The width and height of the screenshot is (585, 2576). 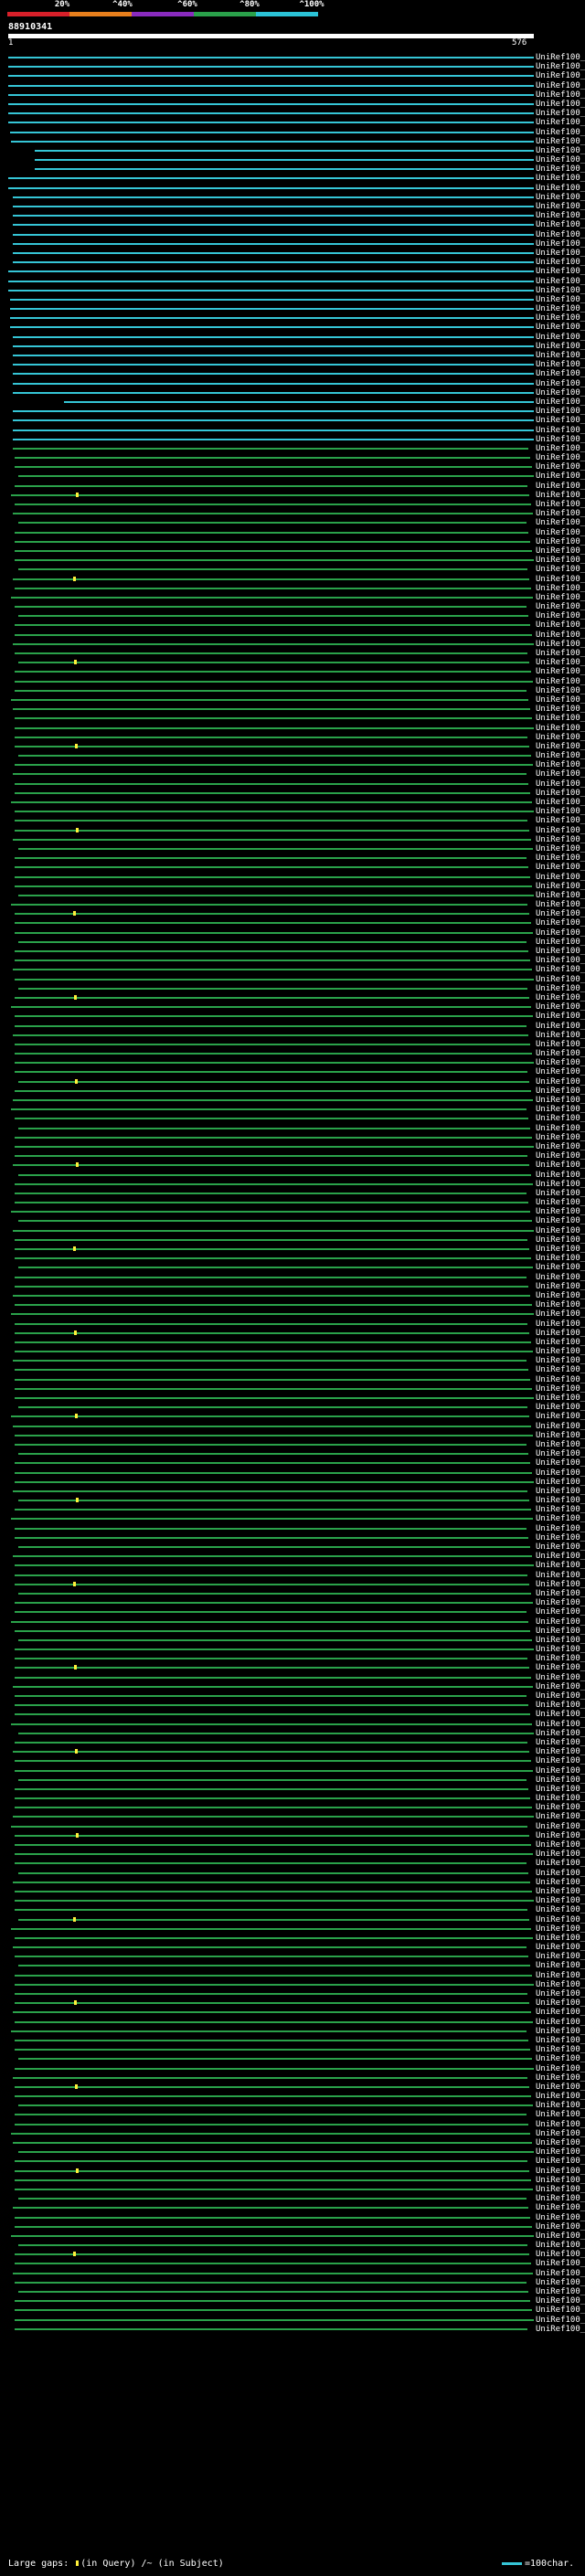 What do you see at coordinates (293, 1845) in the screenshot?
I see `hit-row: UniRef100_A6LE67` at bounding box center [293, 1845].